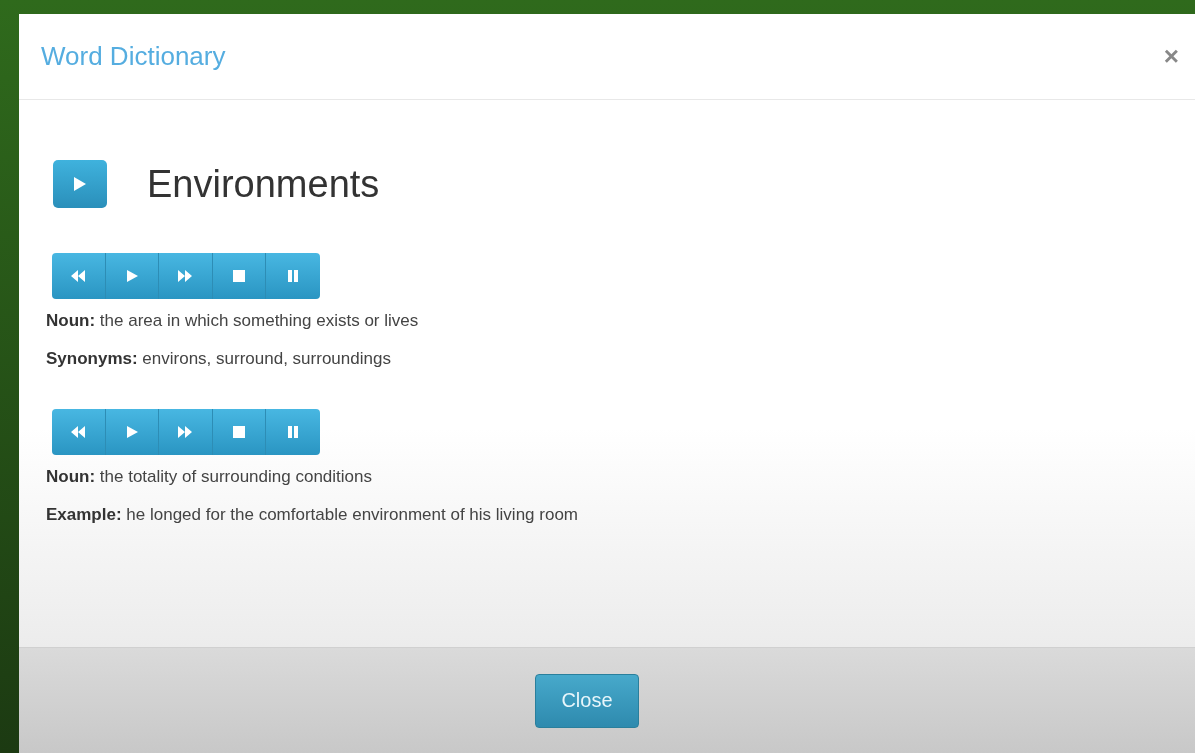  I want to click on dialog-title: Word Dictionary, so click(133, 56).